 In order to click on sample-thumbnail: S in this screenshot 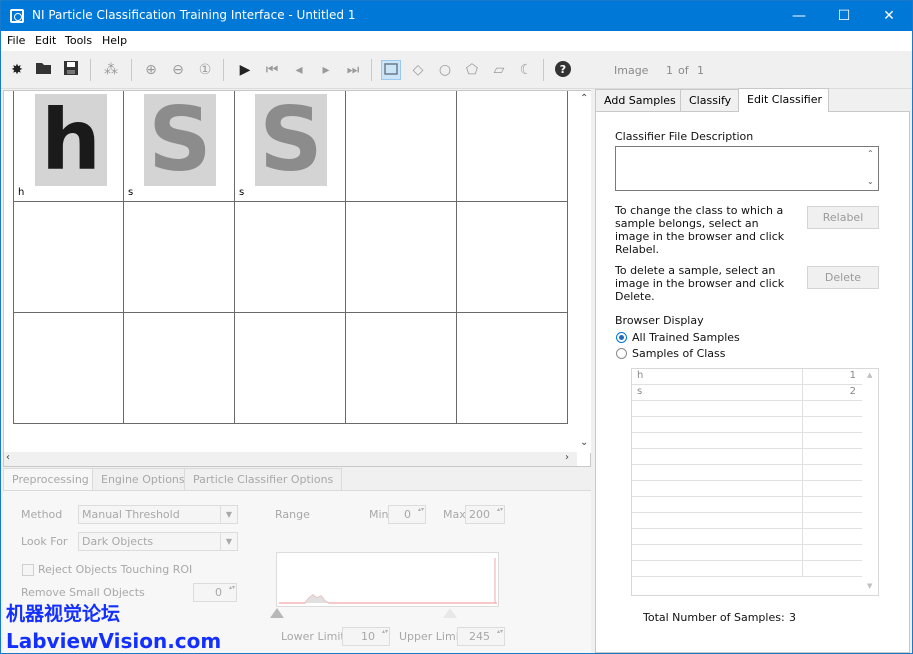, I will do `click(180, 140)`.